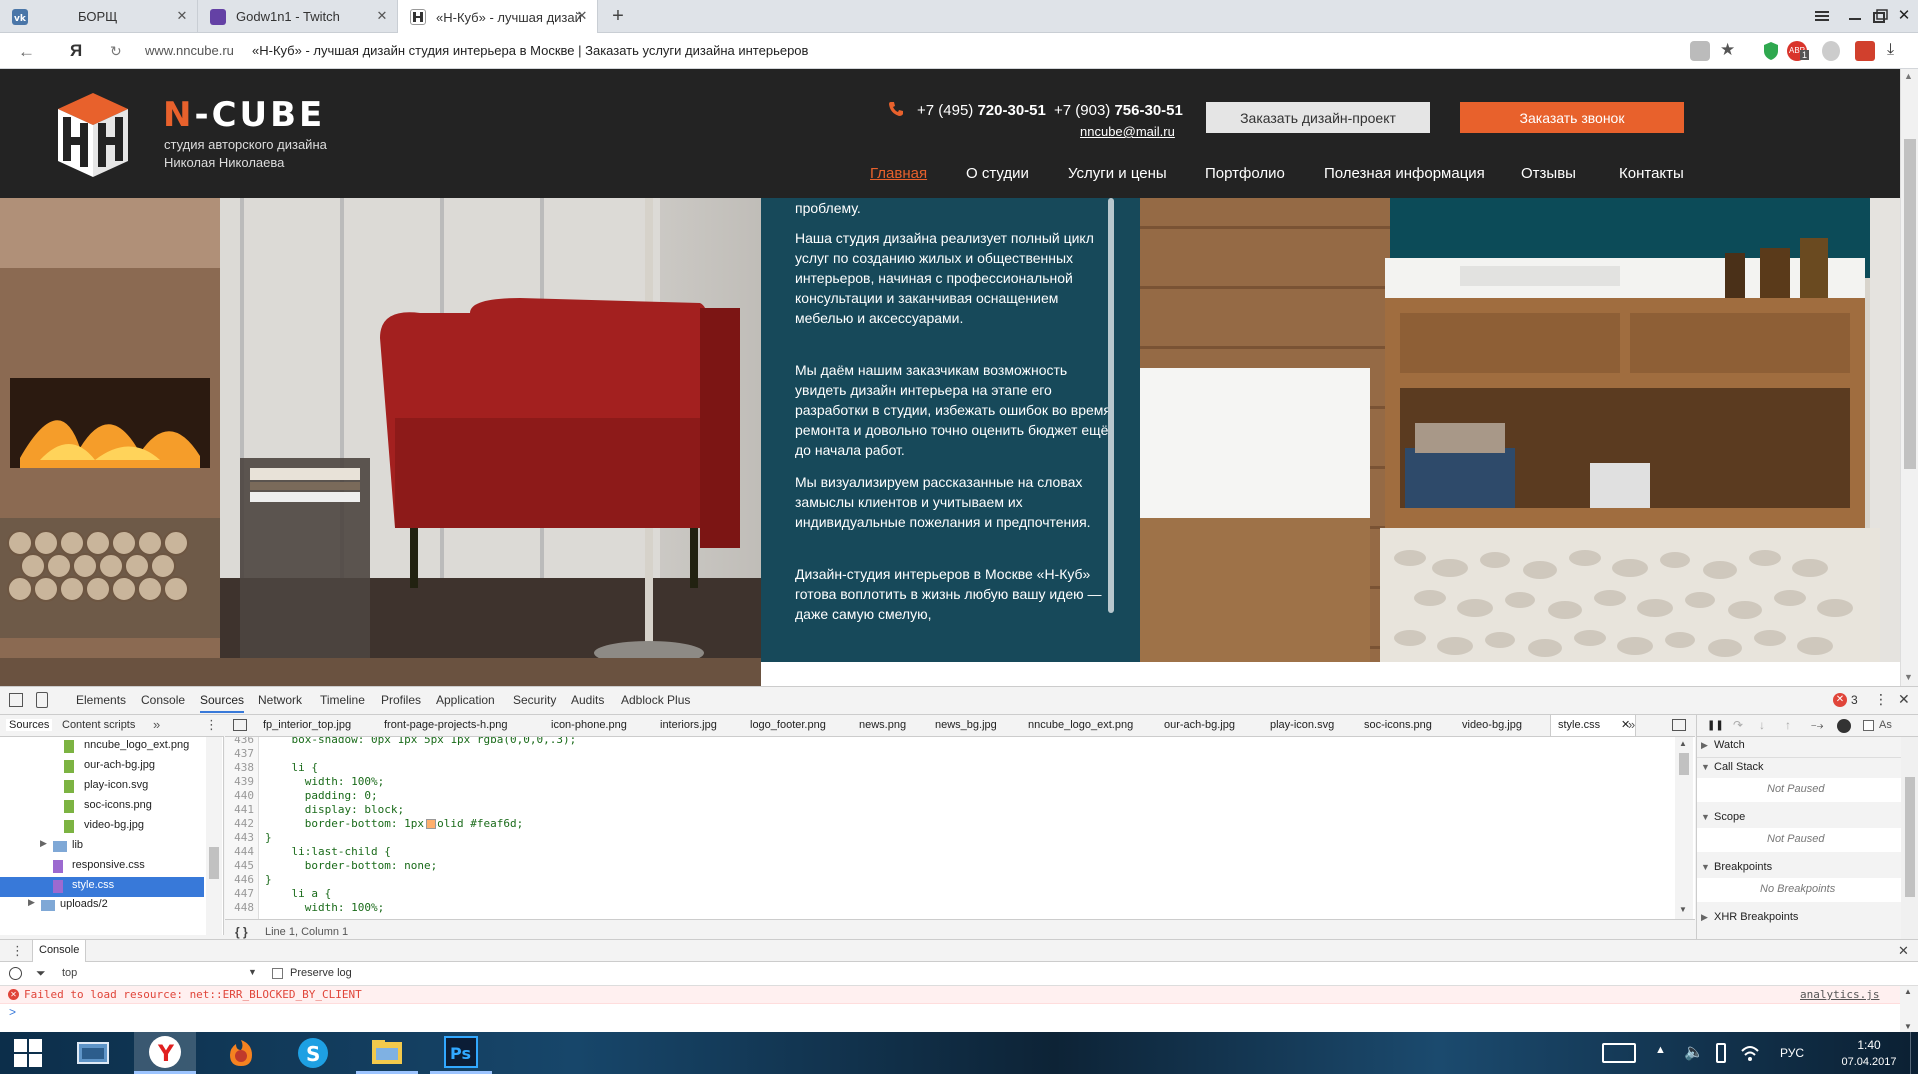  Describe the element at coordinates (28, 1053) in the screenshot. I see `windows-start-button` at that location.